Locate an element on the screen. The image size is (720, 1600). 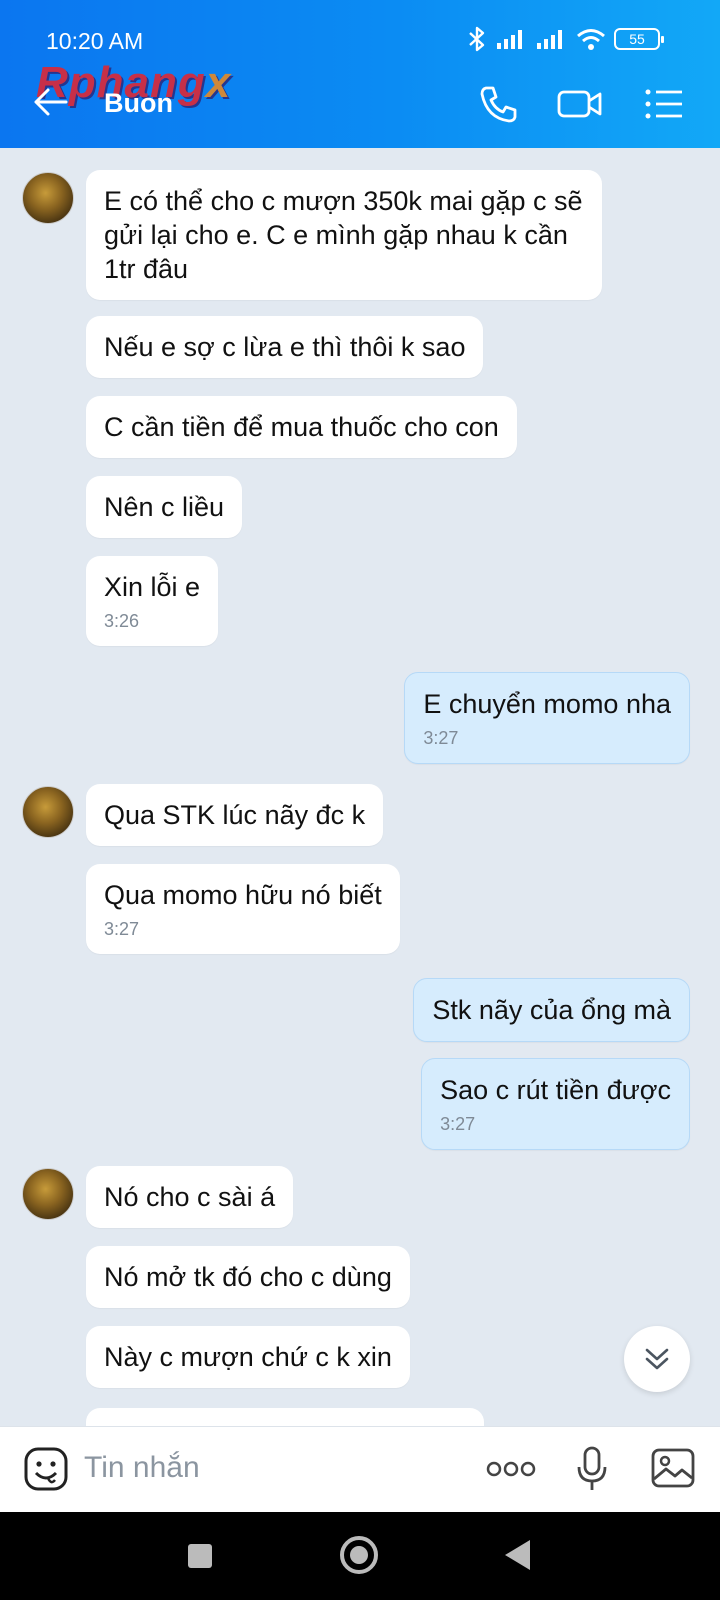
message-text: Nó mở tk đó cho c dùng is located at coordinates (248, 1277).